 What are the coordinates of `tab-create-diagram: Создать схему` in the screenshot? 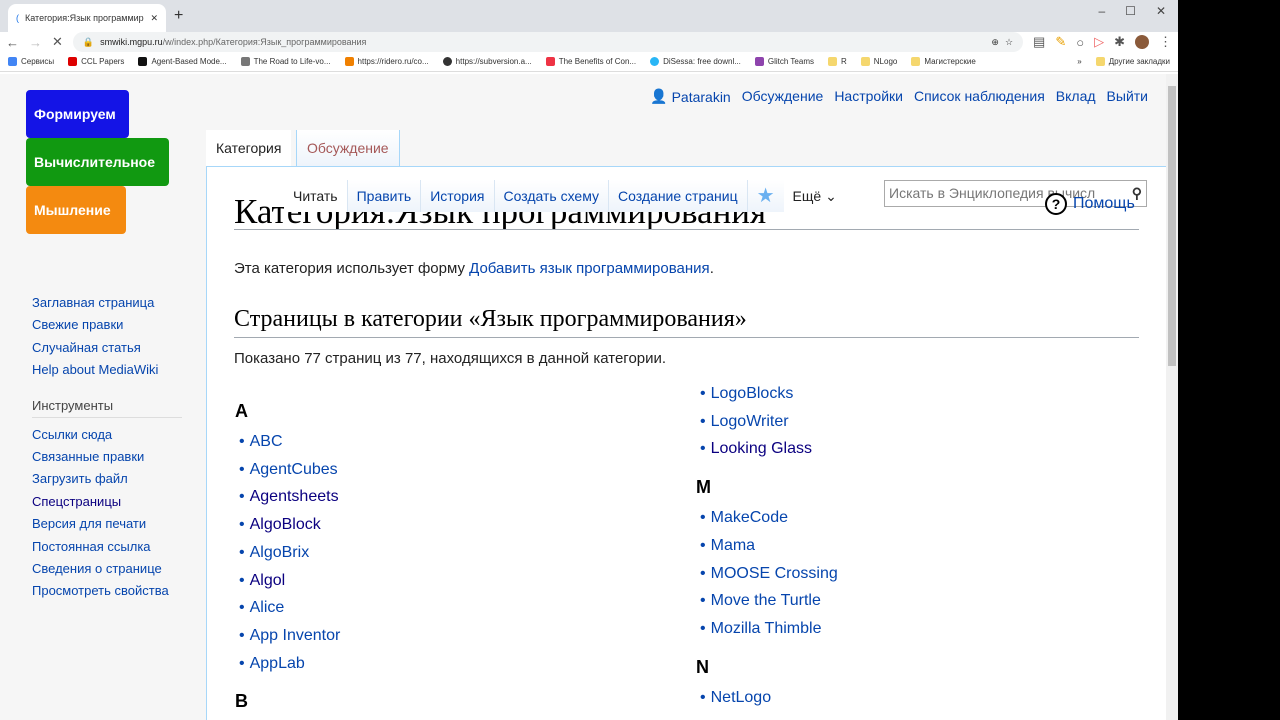 It's located at (551, 196).